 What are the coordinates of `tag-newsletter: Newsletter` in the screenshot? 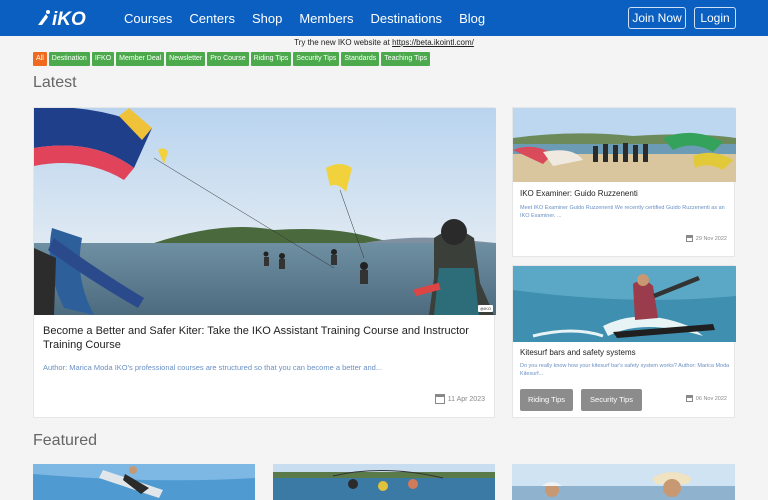 It's located at (186, 59).